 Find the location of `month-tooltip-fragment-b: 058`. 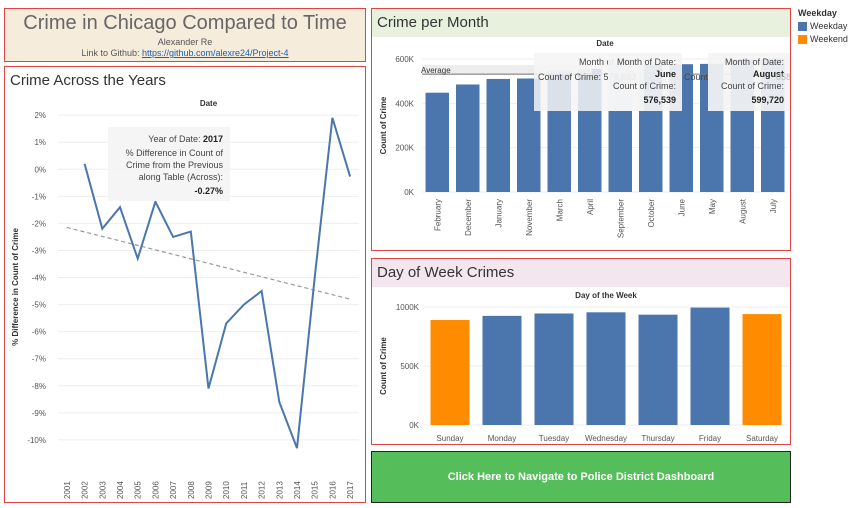

month-tooltip-fragment-b: 058 is located at coordinates (783, 77).